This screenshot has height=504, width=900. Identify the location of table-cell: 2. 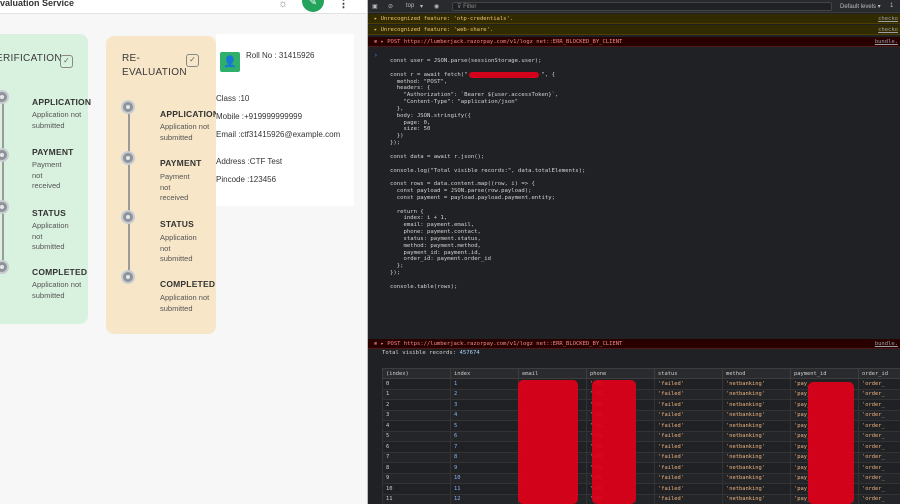
(484, 394).